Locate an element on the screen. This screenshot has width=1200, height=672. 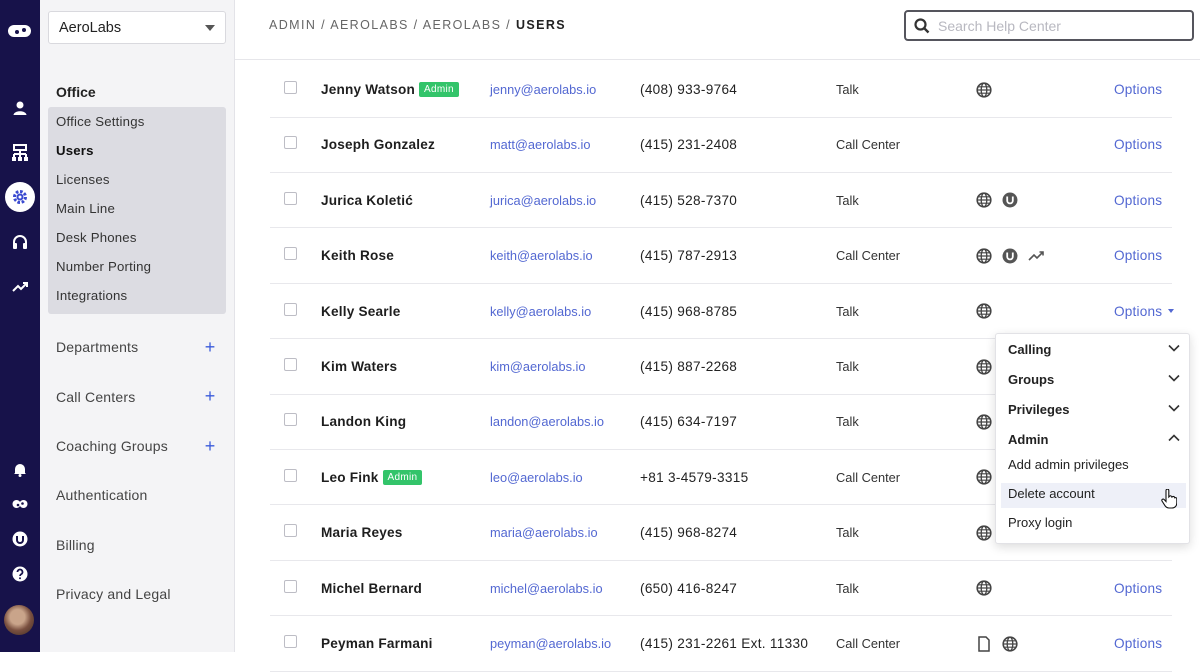
user-email: jenny@aerolabs.io is located at coordinates (543, 89).